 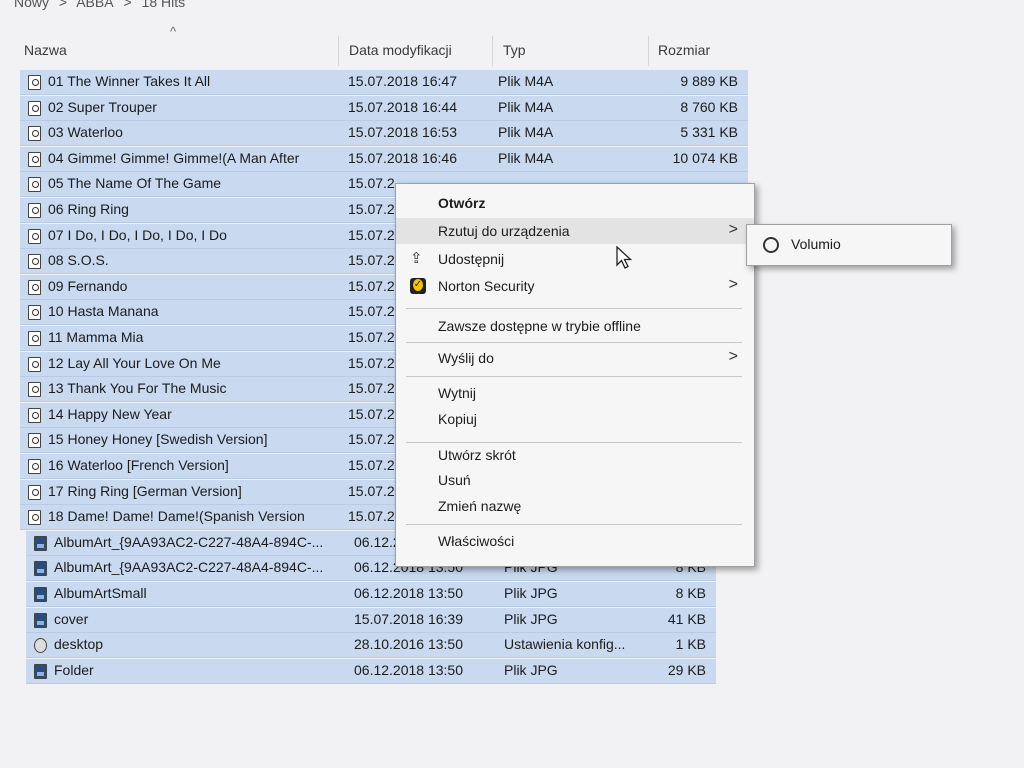 I want to click on menu-item-rename: Zmień nazwę, so click(x=575, y=506).